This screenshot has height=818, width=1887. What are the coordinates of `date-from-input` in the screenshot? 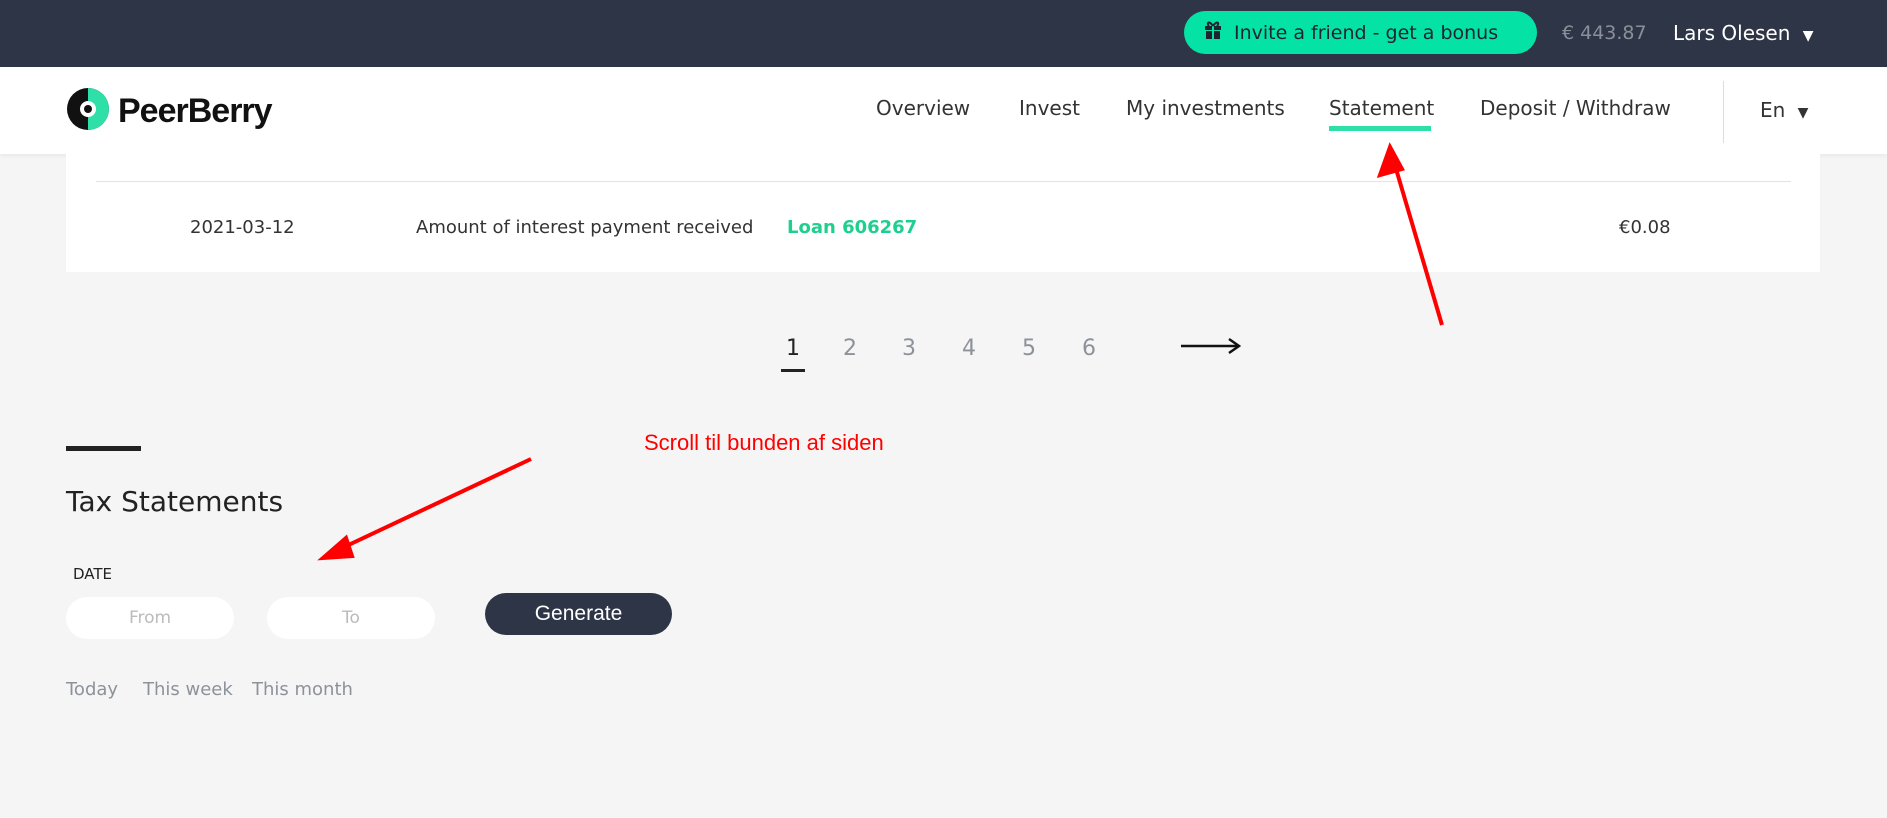 It's located at (150, 618).